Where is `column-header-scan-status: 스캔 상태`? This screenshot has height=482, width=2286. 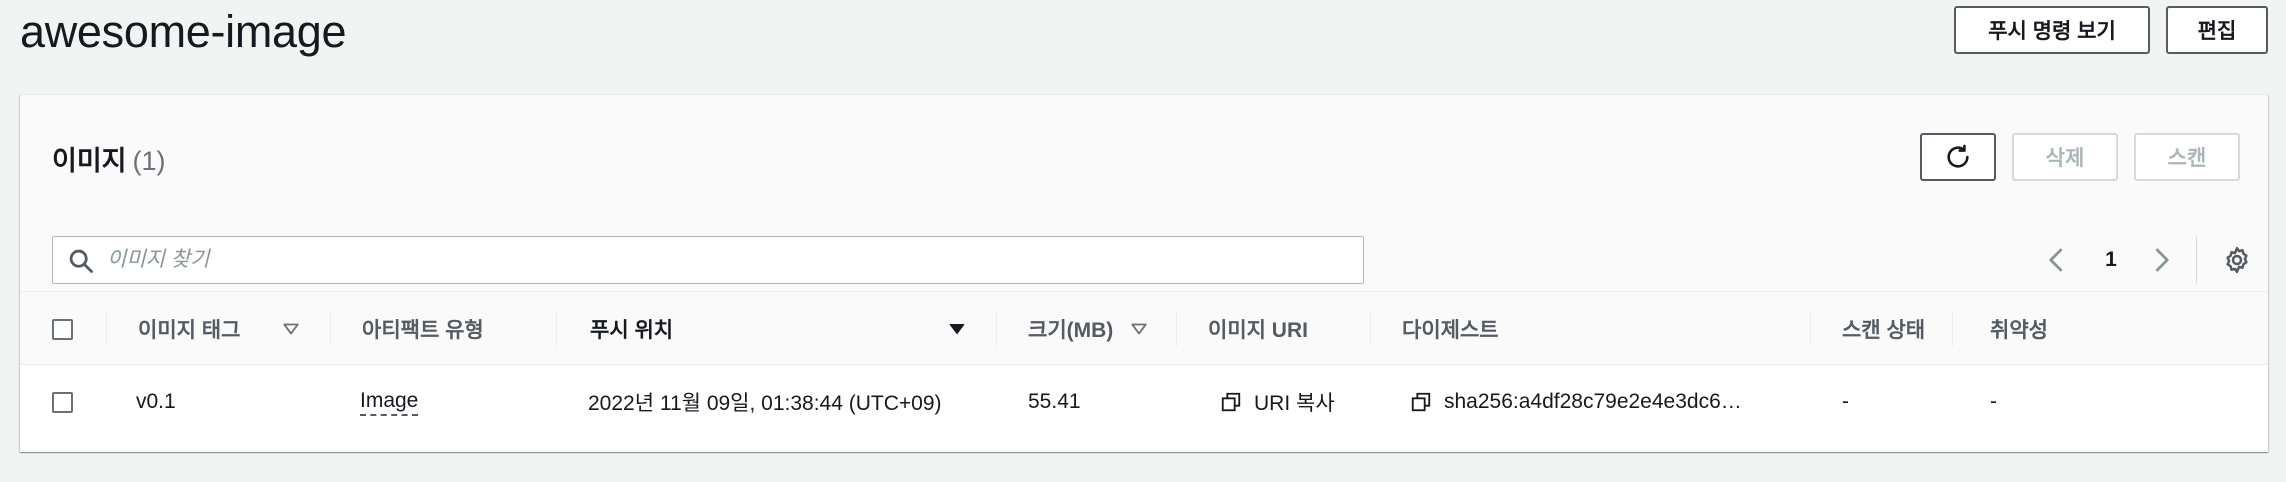 column-header-scan-status: 스캔 상태 is located at coordinates (1884, 330).